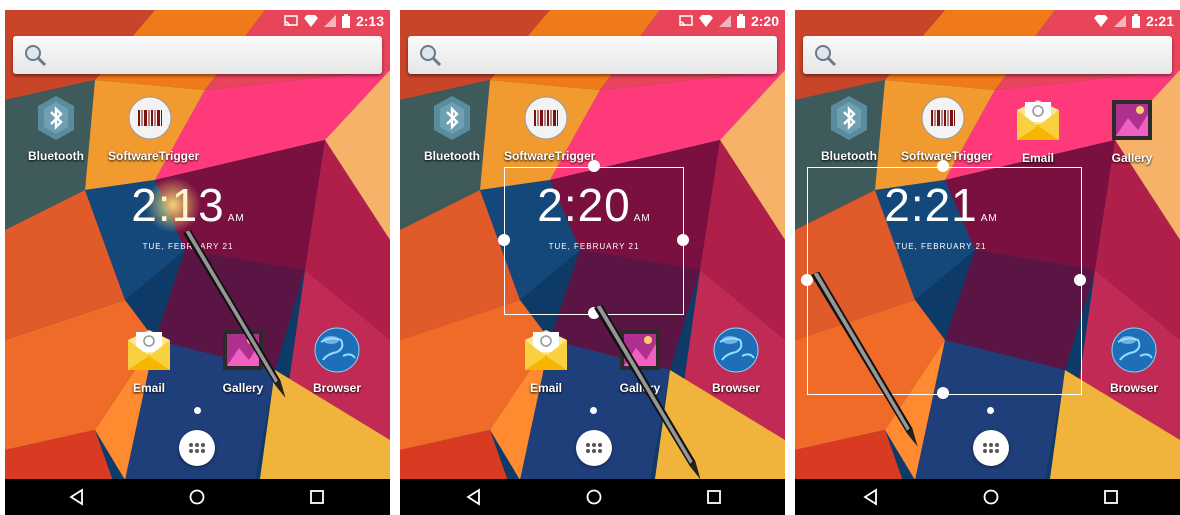 This screenshot has width=1180, height=515. Describe the element at coordinates (173, 205) in the screenshot. I see `touch-glow` at that location.